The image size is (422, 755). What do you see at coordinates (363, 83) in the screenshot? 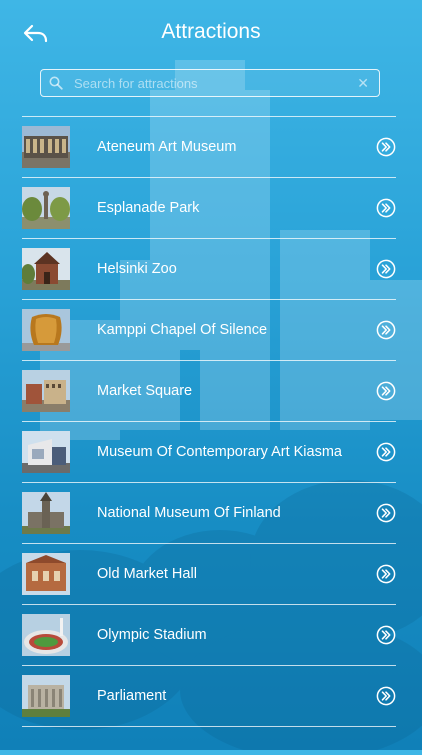
I see `clear-search-icon: ✕` at bounding box center [363, 83].